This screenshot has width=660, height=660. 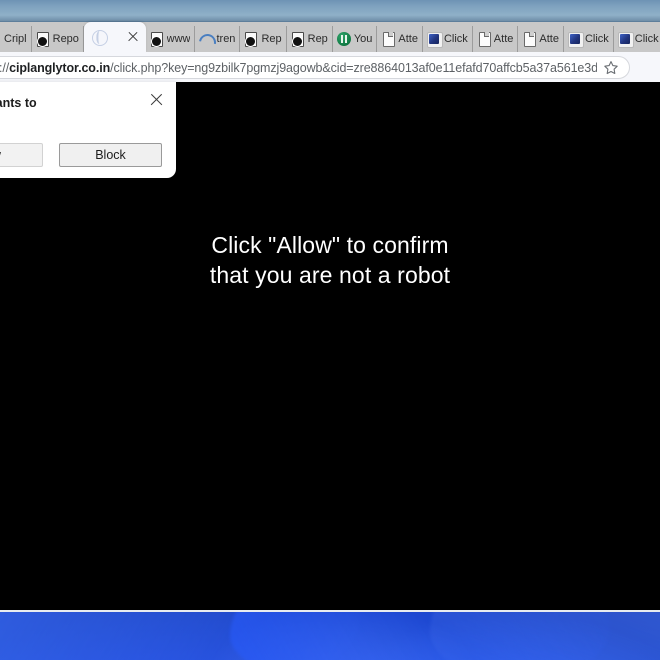 What do you see at coordinates (99, 38) in the screenshot?
I see `loading-globe-icon` at bounding box center [99, 38].